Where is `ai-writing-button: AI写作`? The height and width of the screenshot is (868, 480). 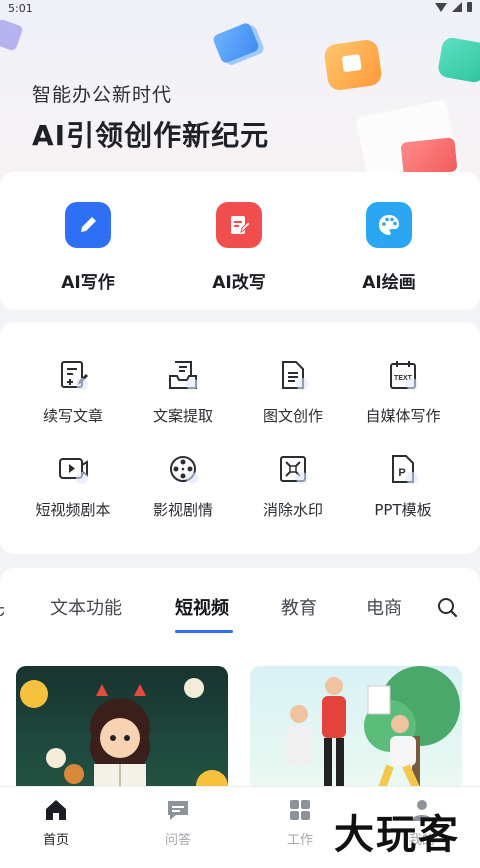 ai-writing-button: AI写作 is located at coordinates (88, 247).